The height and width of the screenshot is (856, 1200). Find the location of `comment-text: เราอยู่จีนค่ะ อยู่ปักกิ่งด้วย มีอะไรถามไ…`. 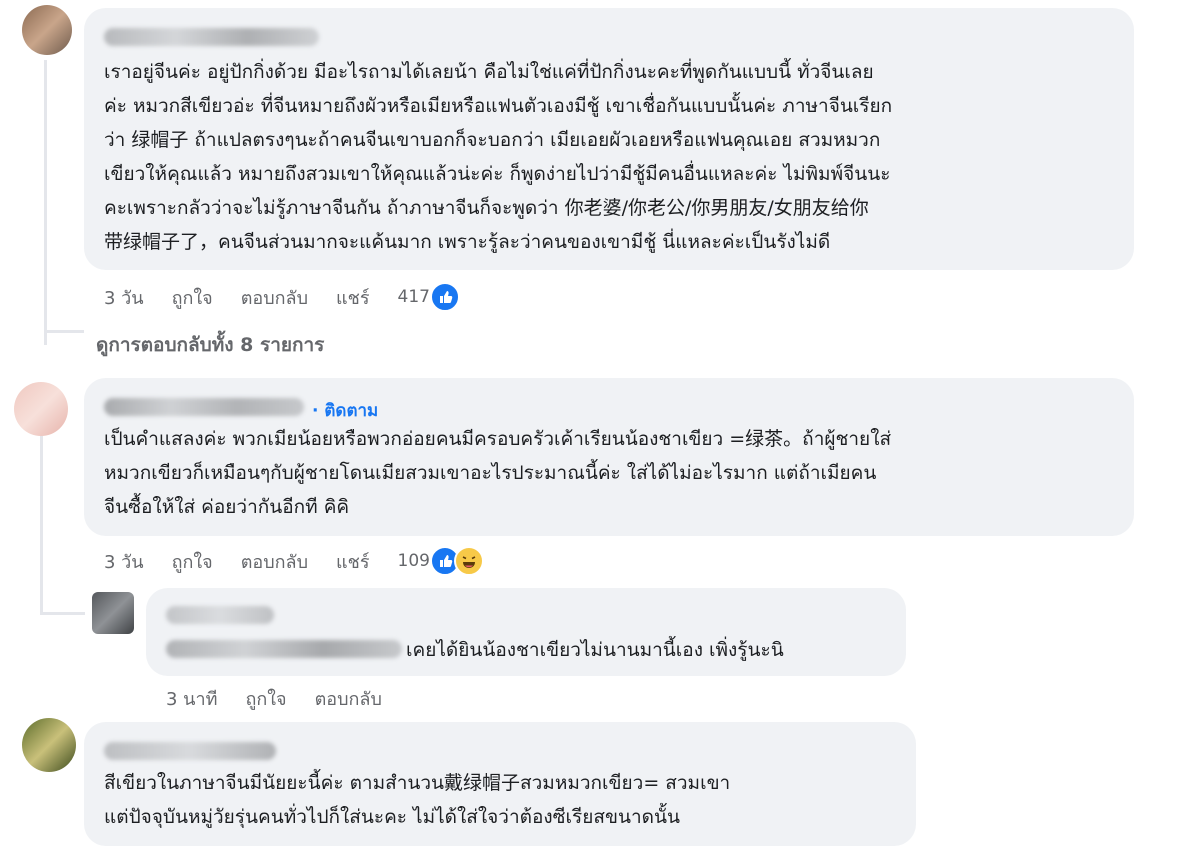

comment-text: เราอยู่จีนค่ะ อยู่ปักกิ่งด้วย มีอะไรถามไ… is located at coordinates (498, 157).